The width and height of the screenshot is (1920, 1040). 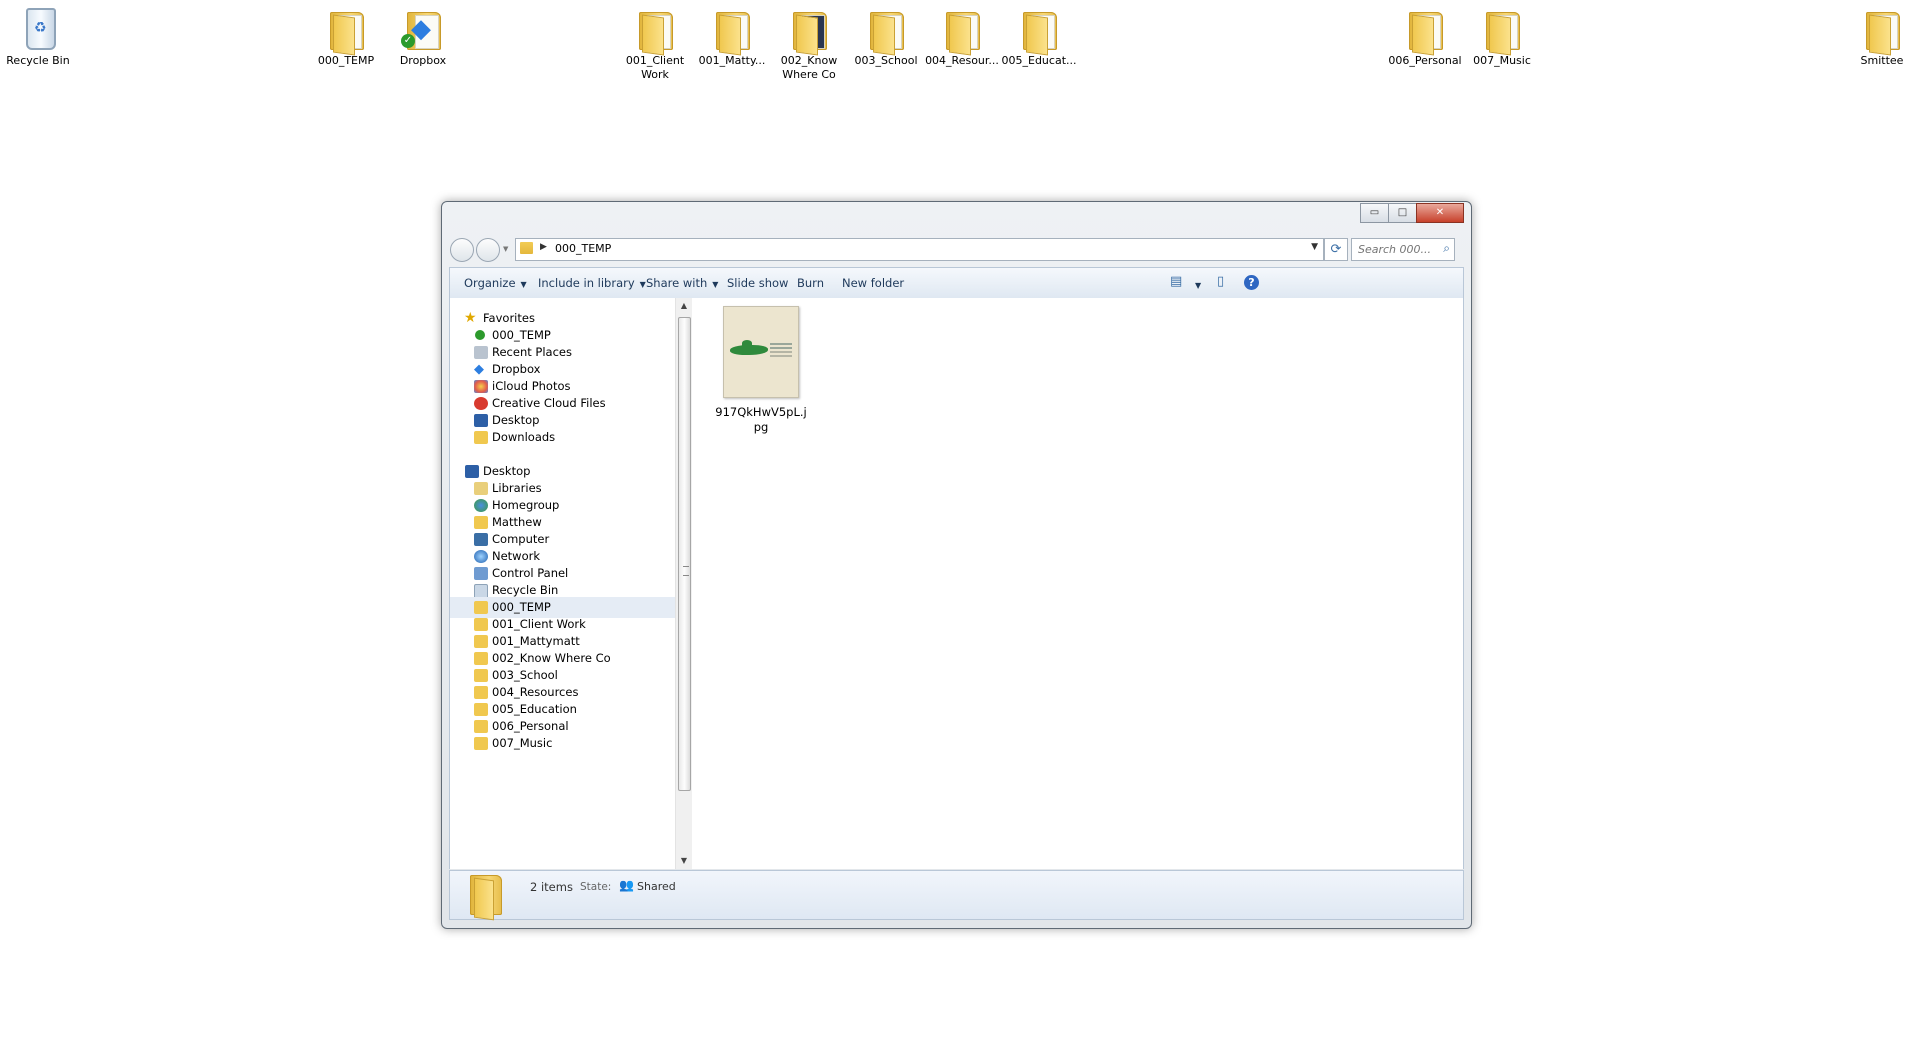 I want to click on creative-cloud-icon, so click(x=481, y=403).